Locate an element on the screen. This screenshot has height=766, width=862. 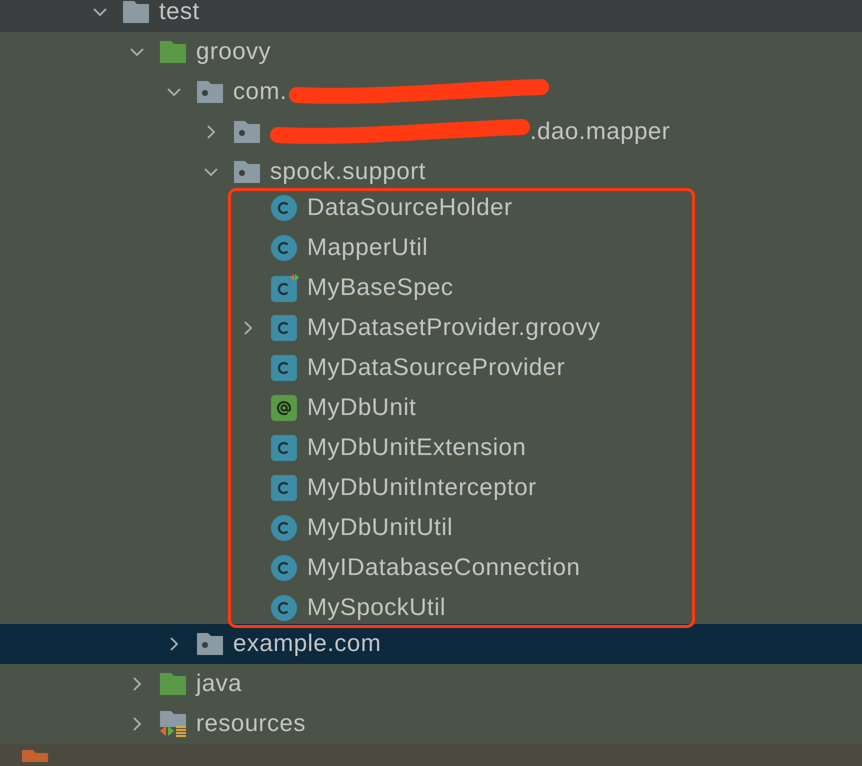
node-label: com. is located at coordinates (260, 92).